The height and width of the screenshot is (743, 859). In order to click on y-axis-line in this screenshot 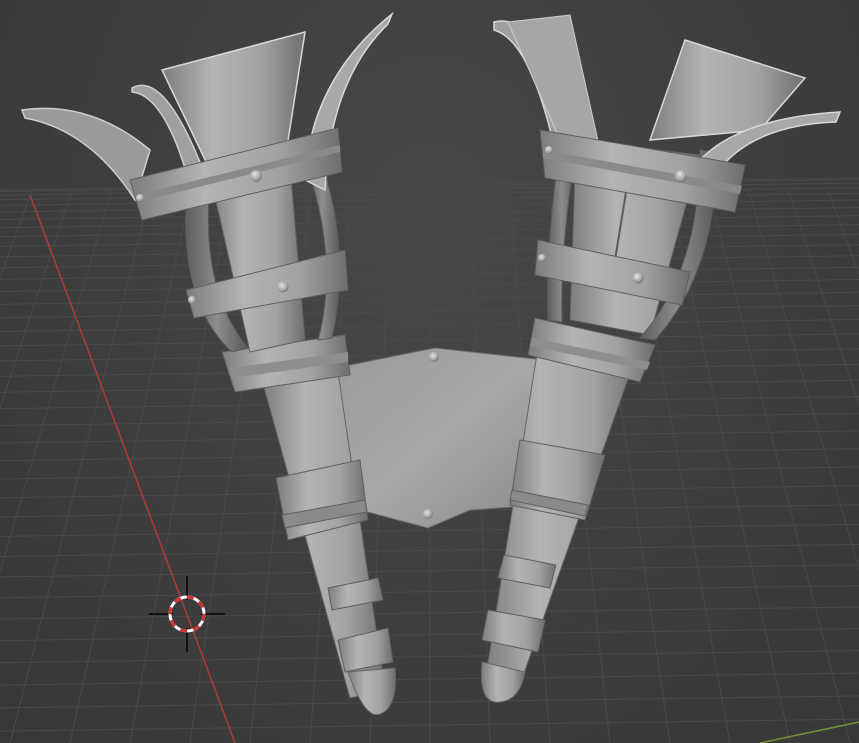, I will do `click(809, 732)`.